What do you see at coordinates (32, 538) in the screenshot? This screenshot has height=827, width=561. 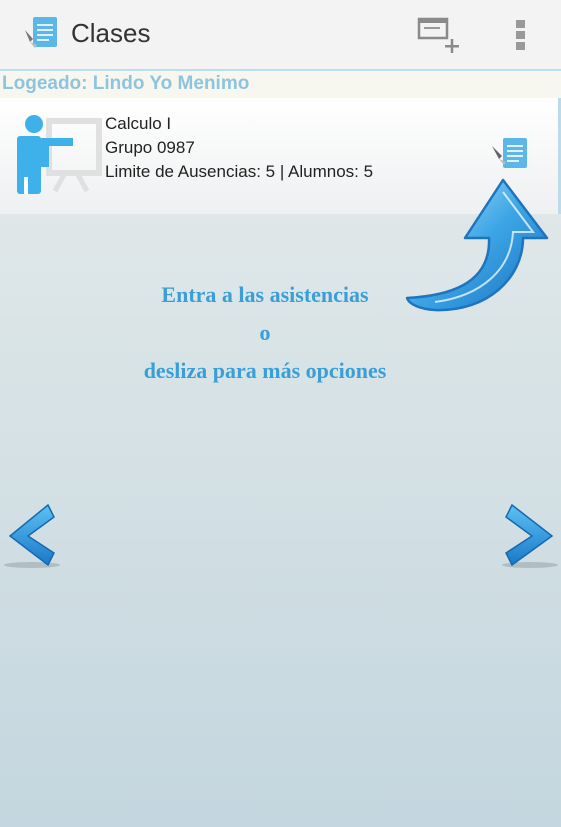 I see `chevron-left-icon` at bounding box center [32, 538].